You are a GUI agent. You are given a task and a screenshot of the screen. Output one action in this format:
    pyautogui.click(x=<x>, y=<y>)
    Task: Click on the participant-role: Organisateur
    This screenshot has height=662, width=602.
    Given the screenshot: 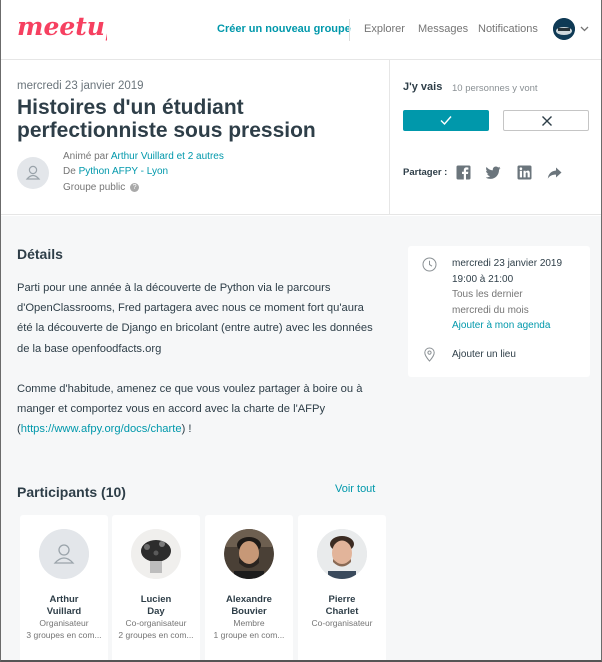 What is the action you would take?
    pyautogui.click(x=64, y=623)
    